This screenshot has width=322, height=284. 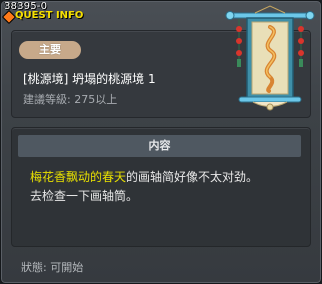 What do you see at coordinates (84, 196) in the screenshot?
I see `description-line-2: 去检查一下画轴筒。` at bounding box center [84, 196].